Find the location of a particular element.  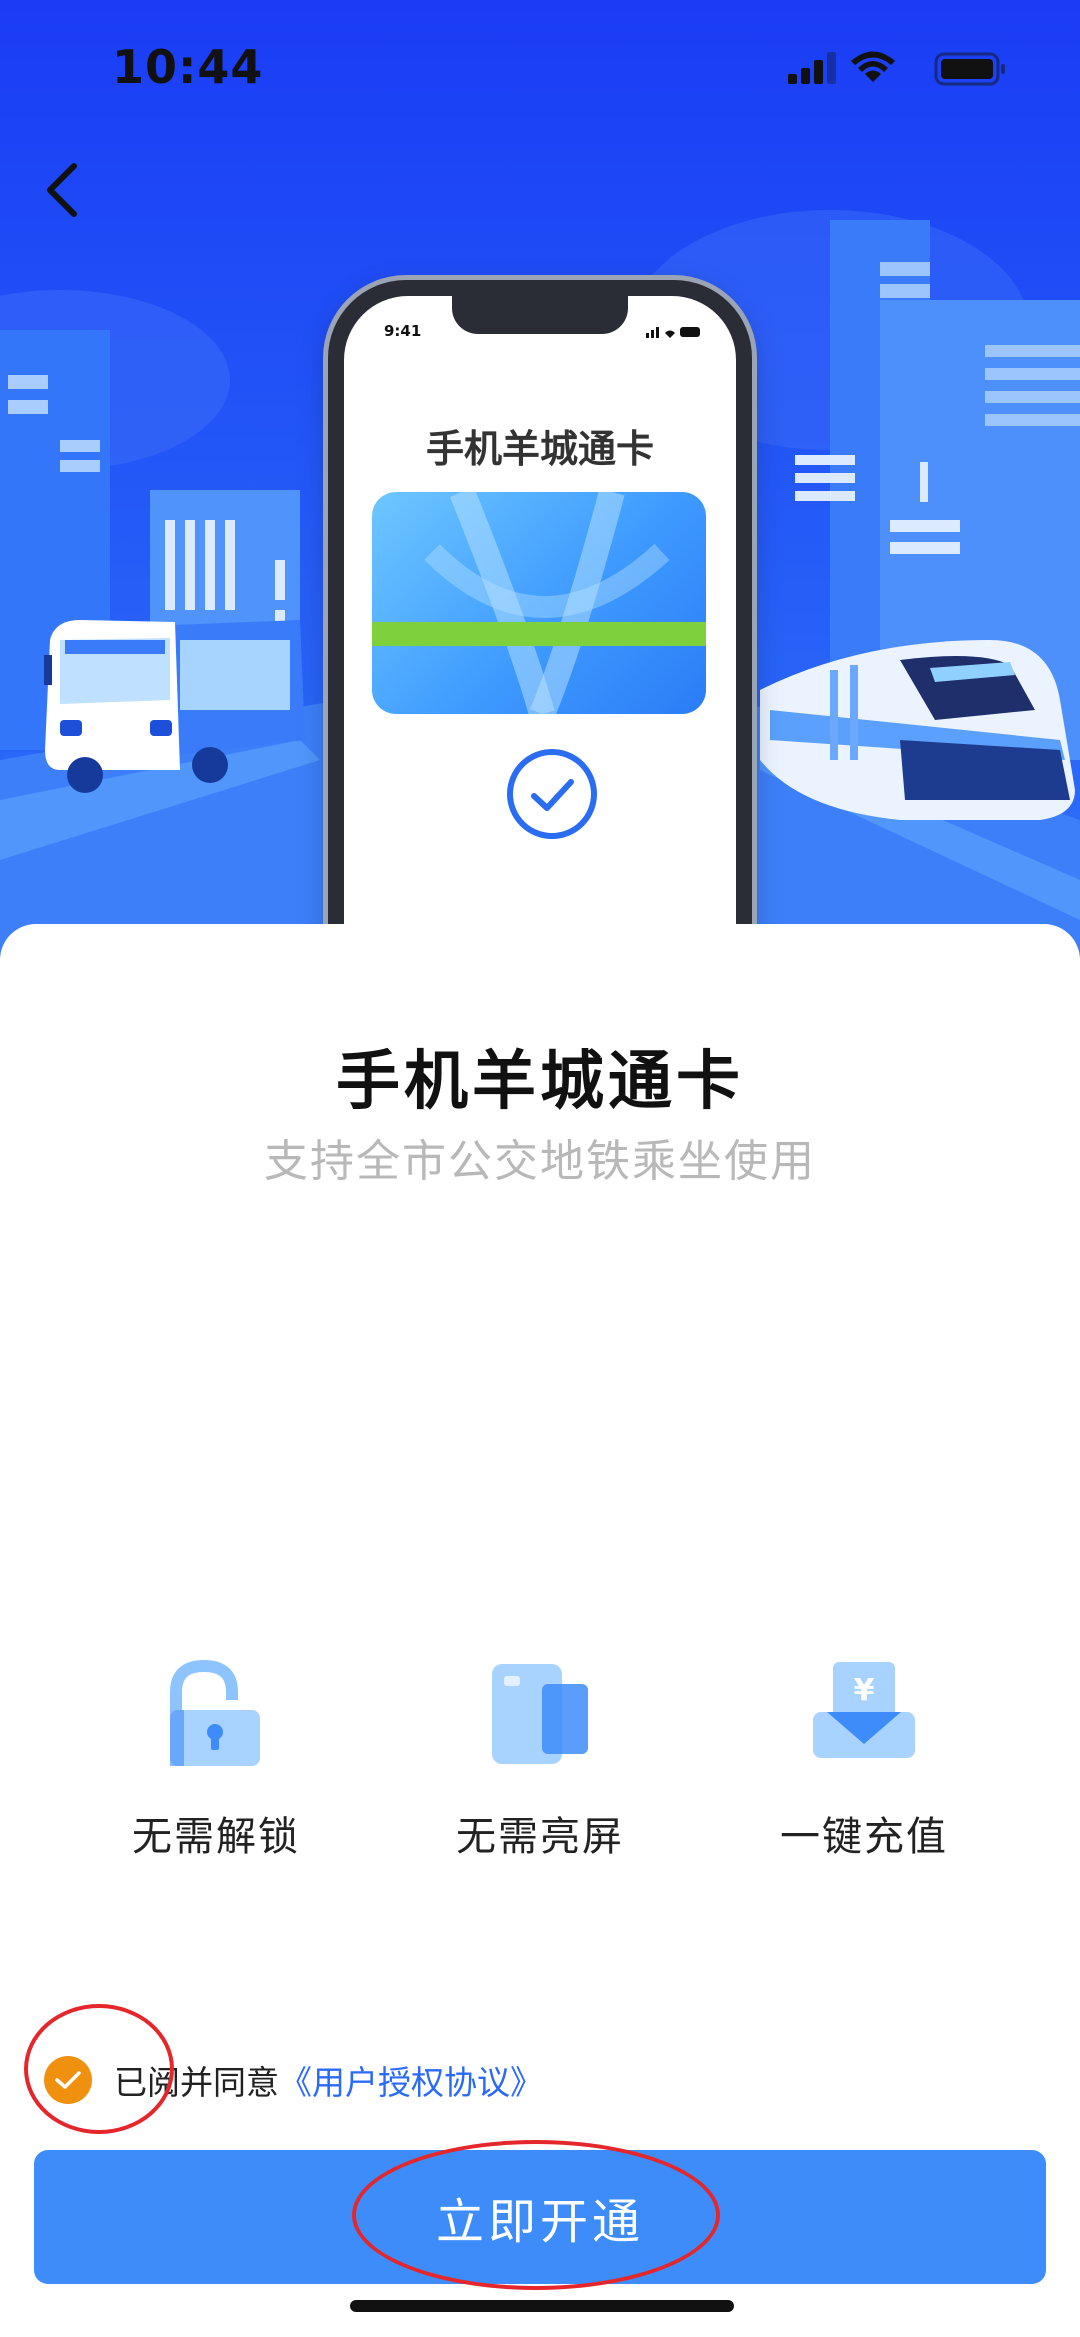

status-time: 10:44 is located at coordinates (188, 67).